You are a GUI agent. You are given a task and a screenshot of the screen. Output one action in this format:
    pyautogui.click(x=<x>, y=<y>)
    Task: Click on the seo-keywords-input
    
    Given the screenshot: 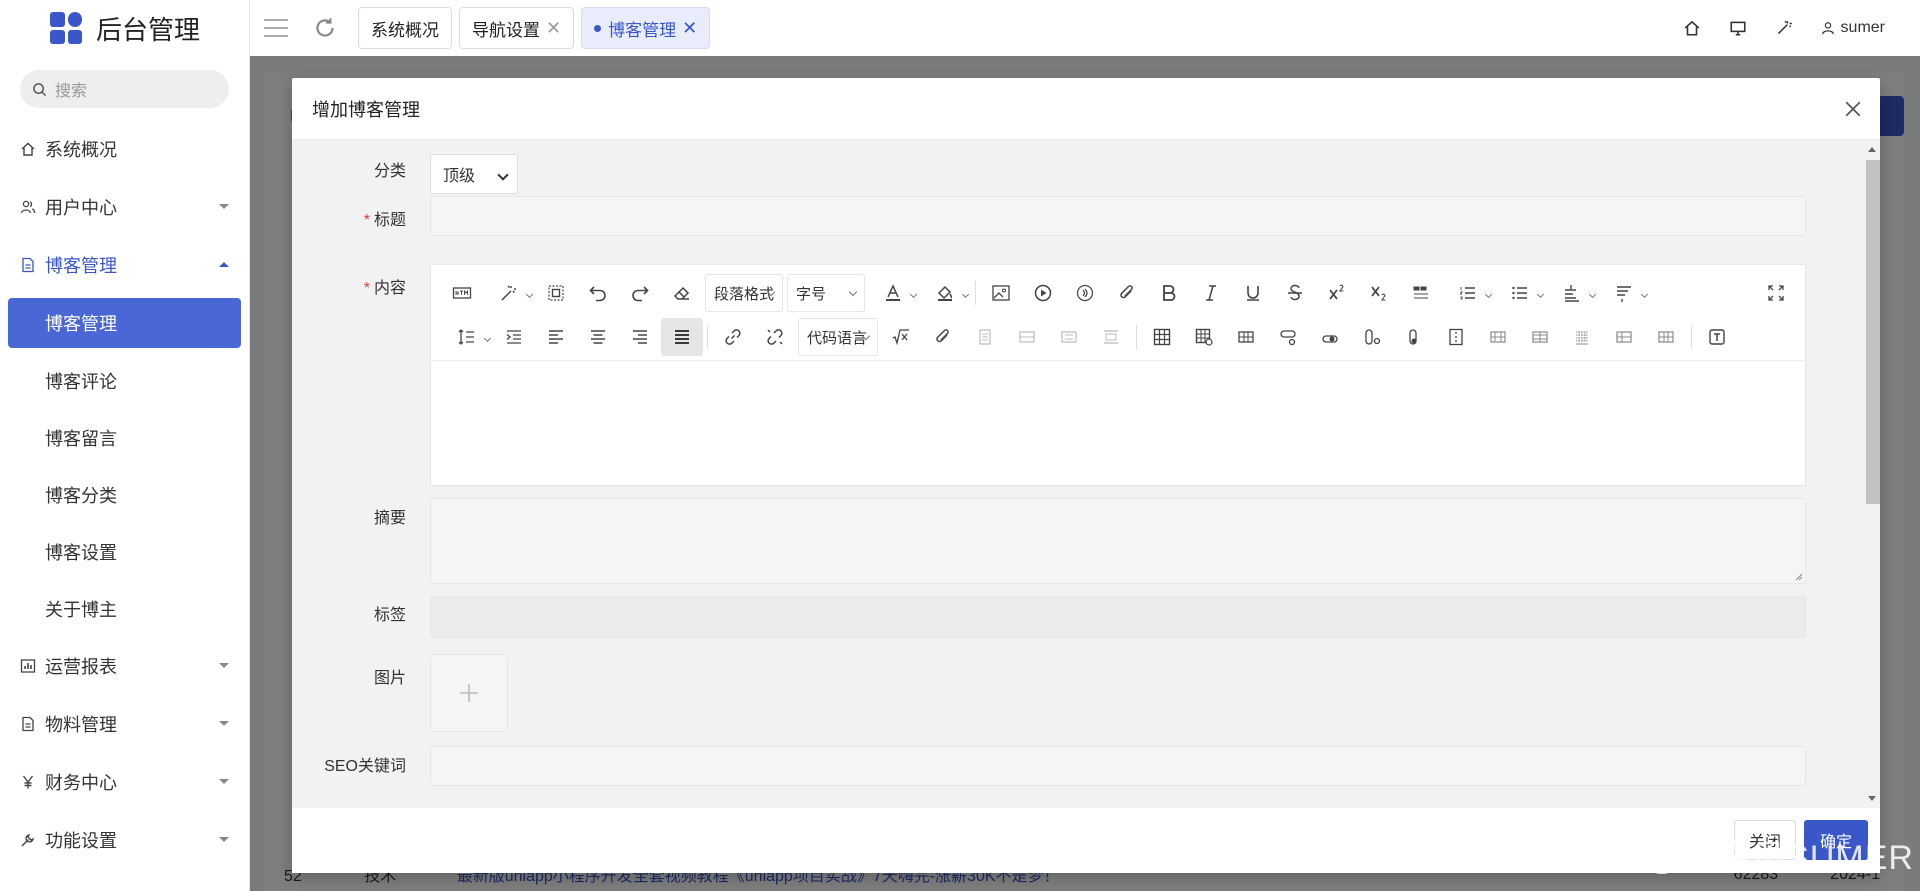 What is the action you would take?
    pyautogui.click(x=1118, y=766)
    